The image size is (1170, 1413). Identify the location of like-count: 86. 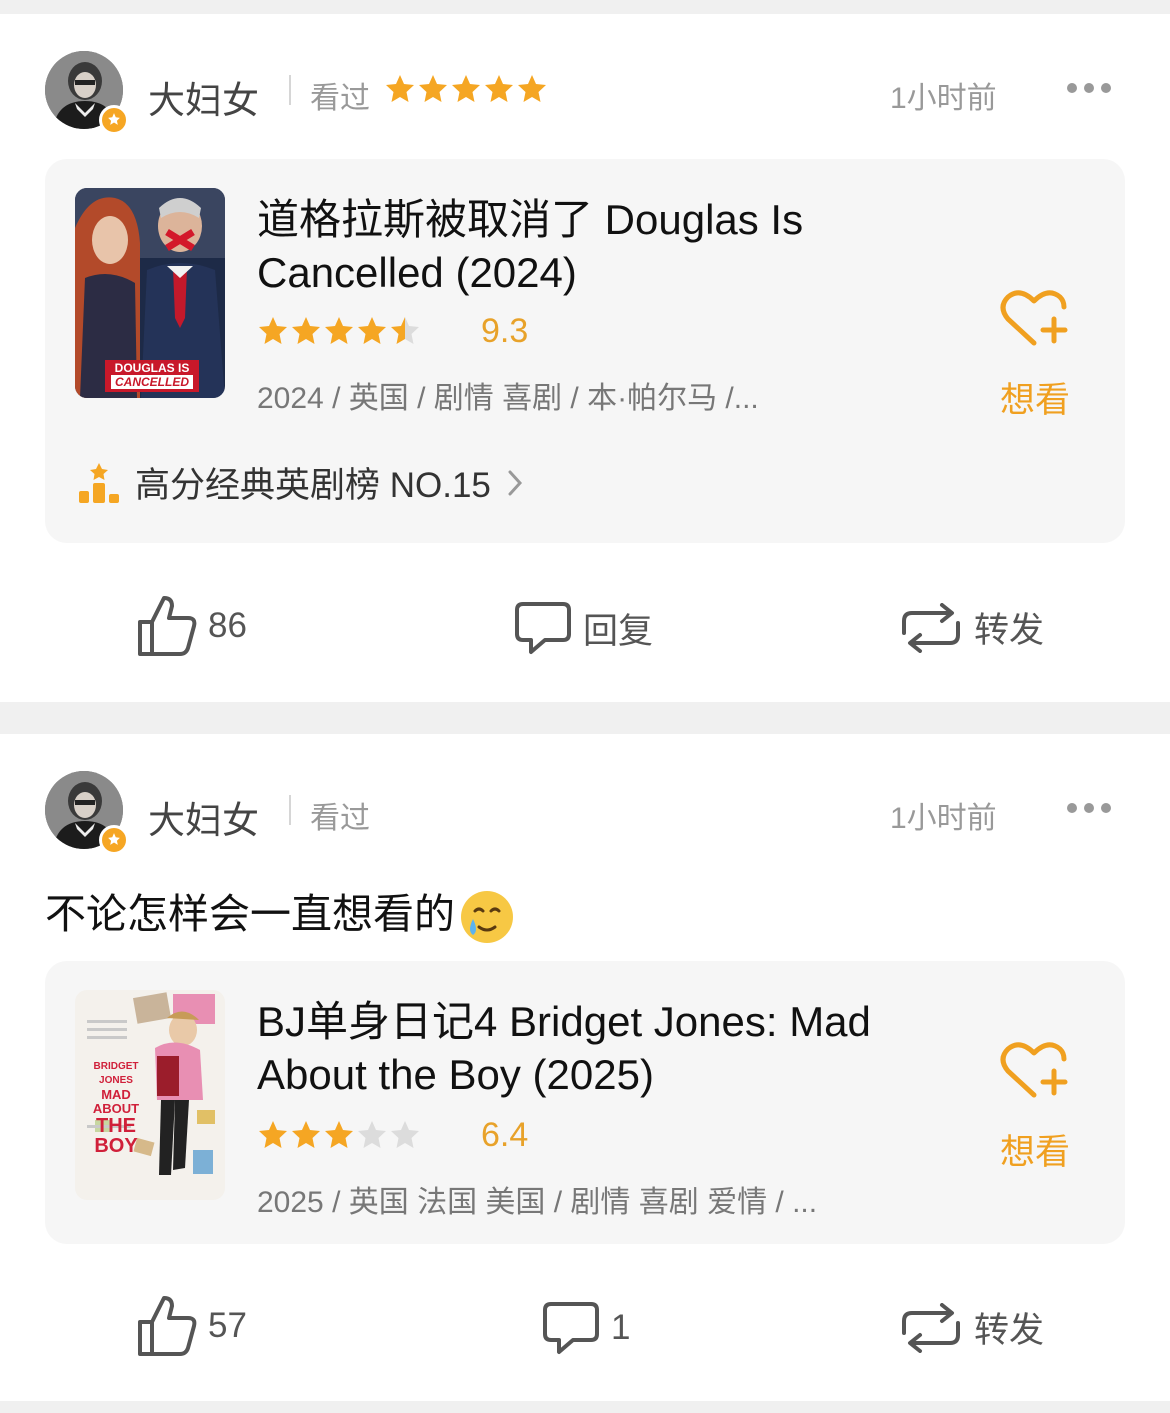
(227, 625).